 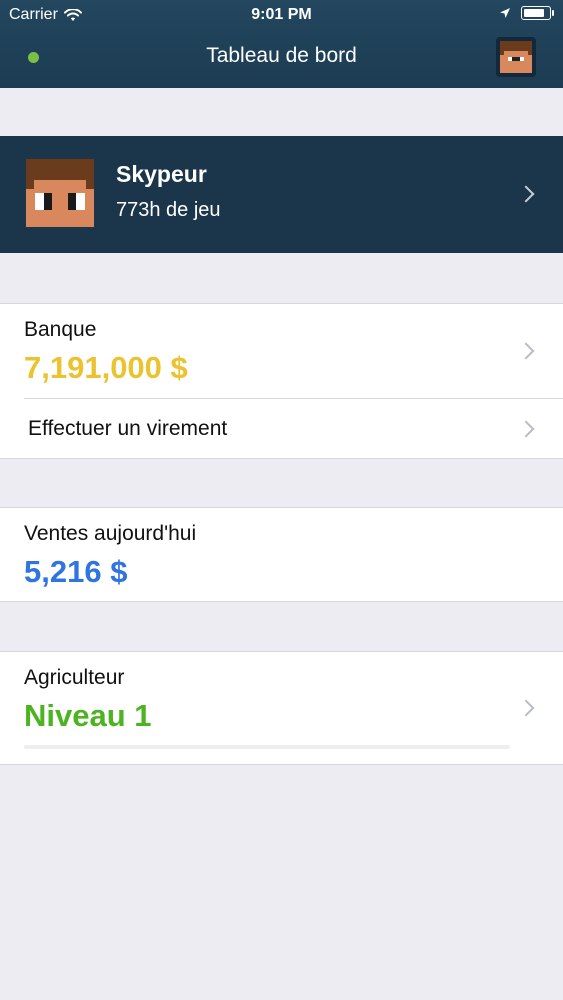 I want to click on sales-amount: 5,216 $, so click(x=76, y=571).